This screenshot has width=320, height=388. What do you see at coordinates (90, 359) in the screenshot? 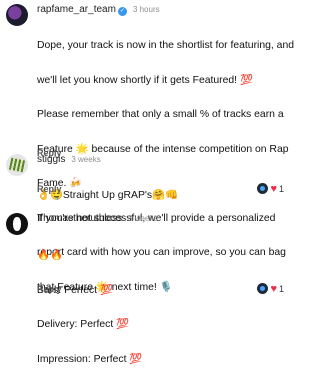
I see `comment-line: Impression: Perfect 💯` at bounding box center [90, 359].